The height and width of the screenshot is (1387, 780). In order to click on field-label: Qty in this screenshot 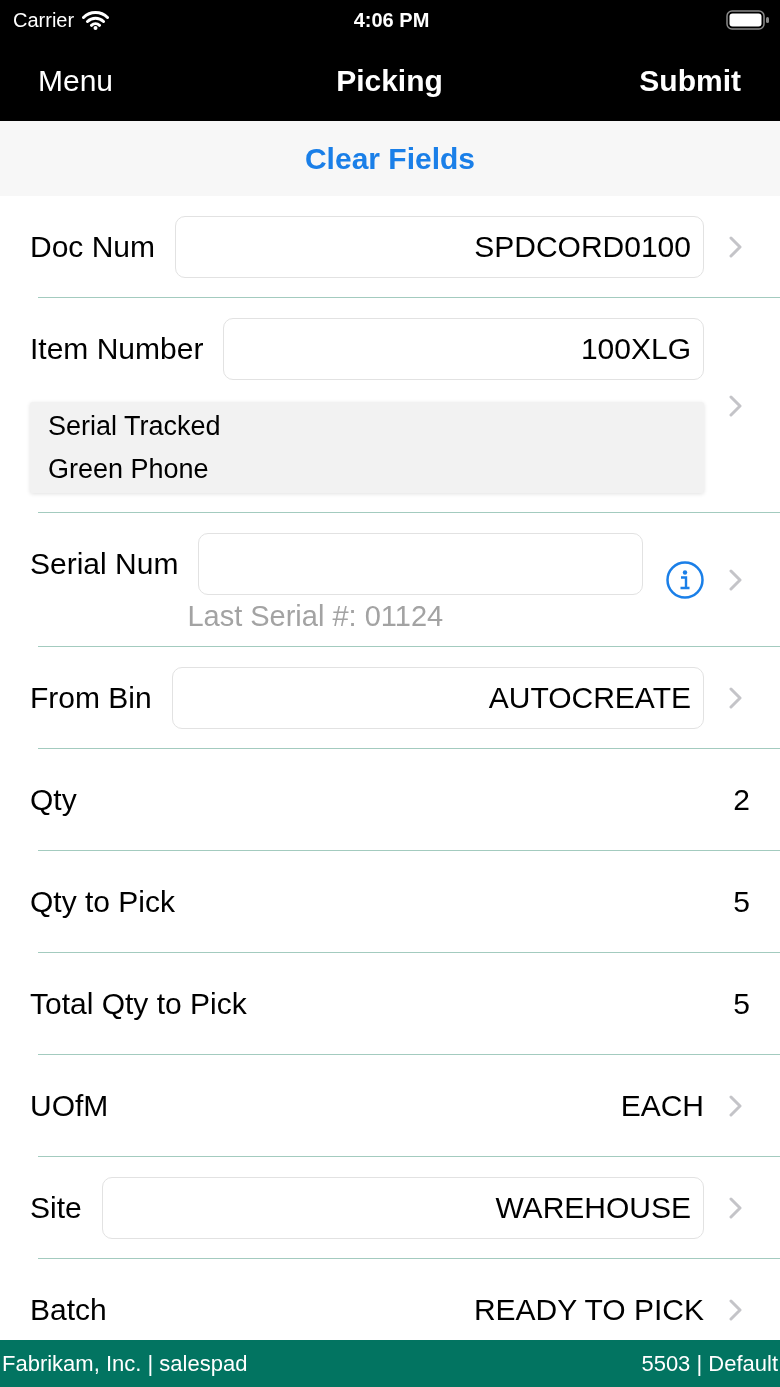, I will do `click(53, 800)`.